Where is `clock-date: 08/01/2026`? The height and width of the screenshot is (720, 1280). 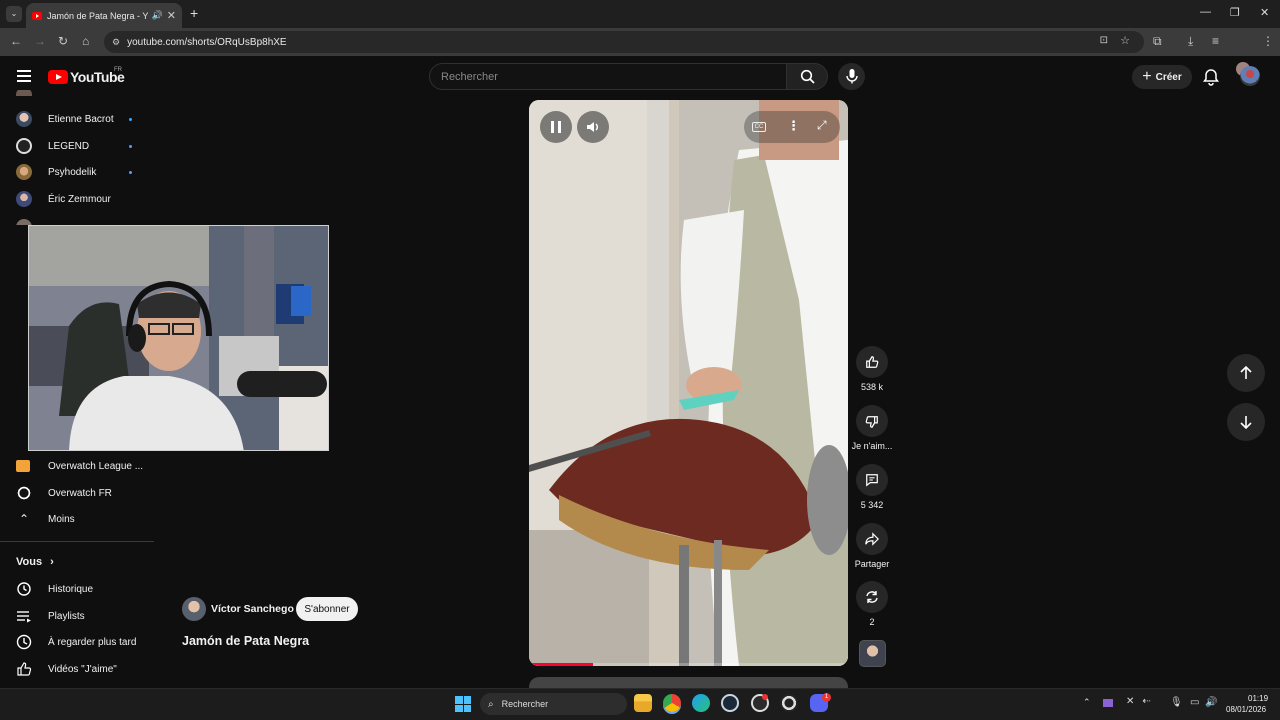
clock-date: 08/01/2026 is located at coordinates (1246, 709).